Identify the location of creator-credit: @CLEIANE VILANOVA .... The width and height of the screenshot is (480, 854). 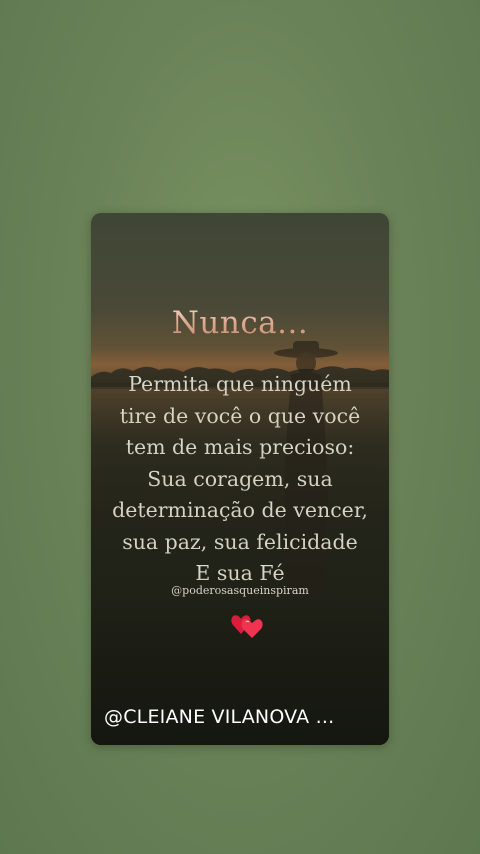
(219, 717).